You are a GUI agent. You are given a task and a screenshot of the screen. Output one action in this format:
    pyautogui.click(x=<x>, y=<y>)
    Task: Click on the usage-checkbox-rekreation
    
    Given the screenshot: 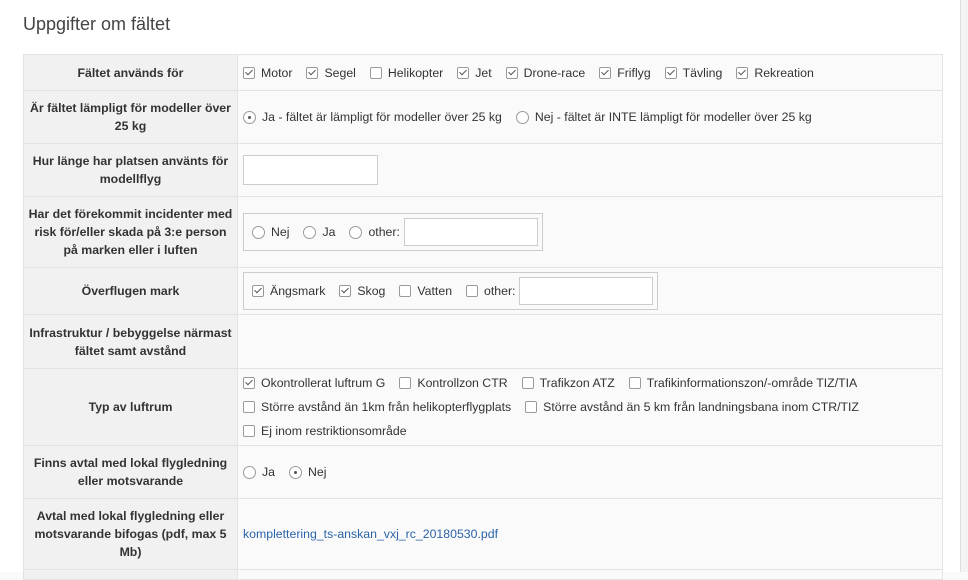 What is the action you would take?
    pyautogui.click(x=742, y=72)
    